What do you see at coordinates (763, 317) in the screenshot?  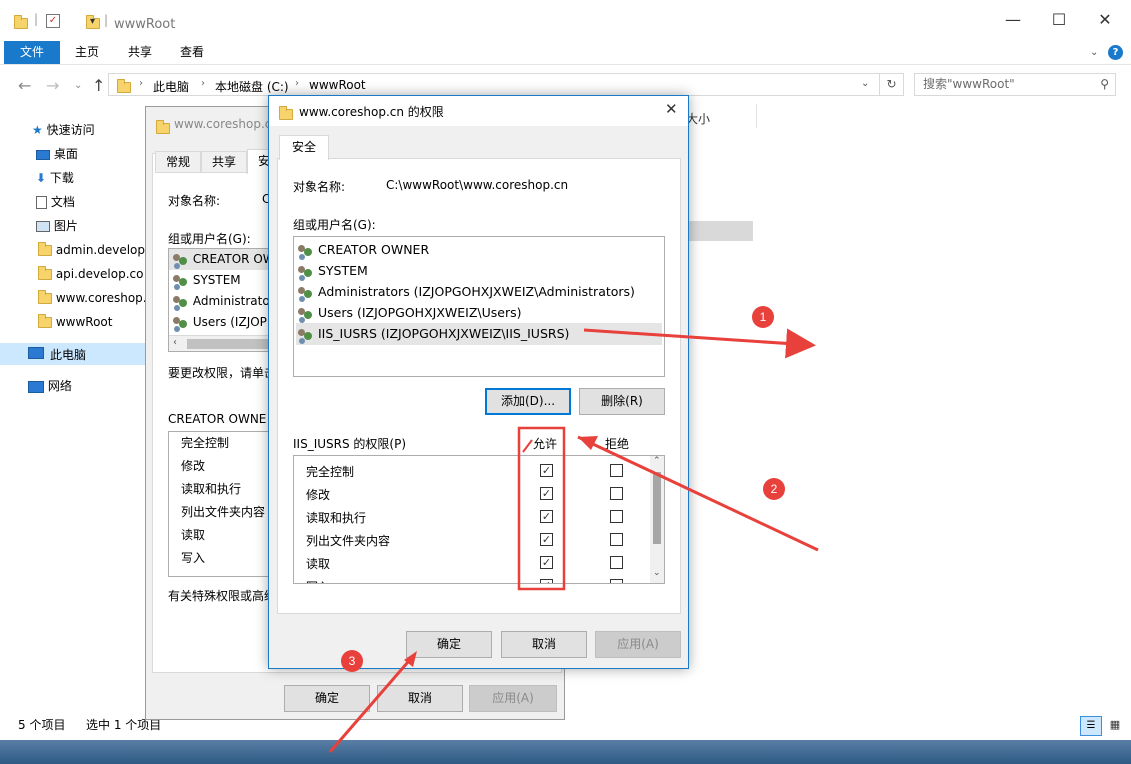 I see `annotation-badge-1: 1` at bounding box center [763, 317].